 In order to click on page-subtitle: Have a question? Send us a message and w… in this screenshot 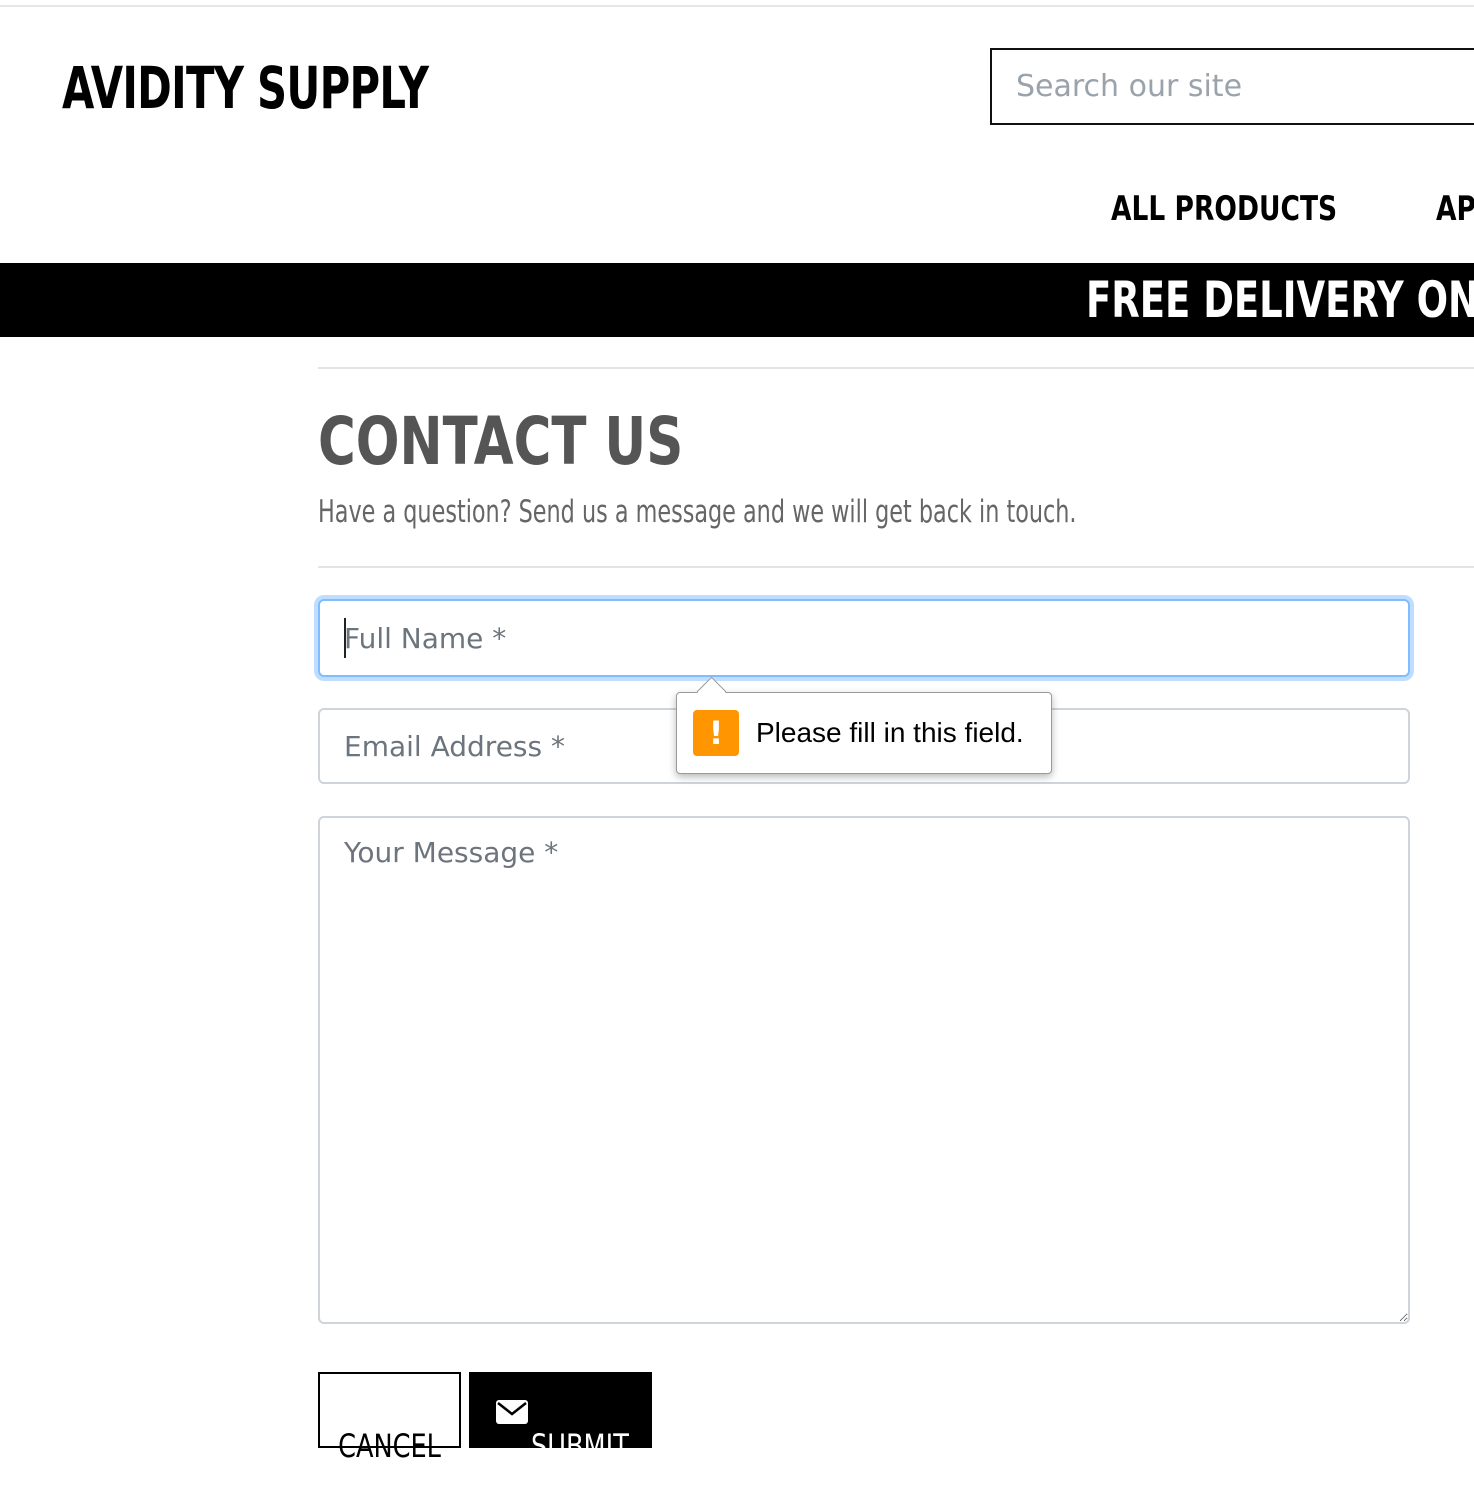, I will do `click(697, 512)`.